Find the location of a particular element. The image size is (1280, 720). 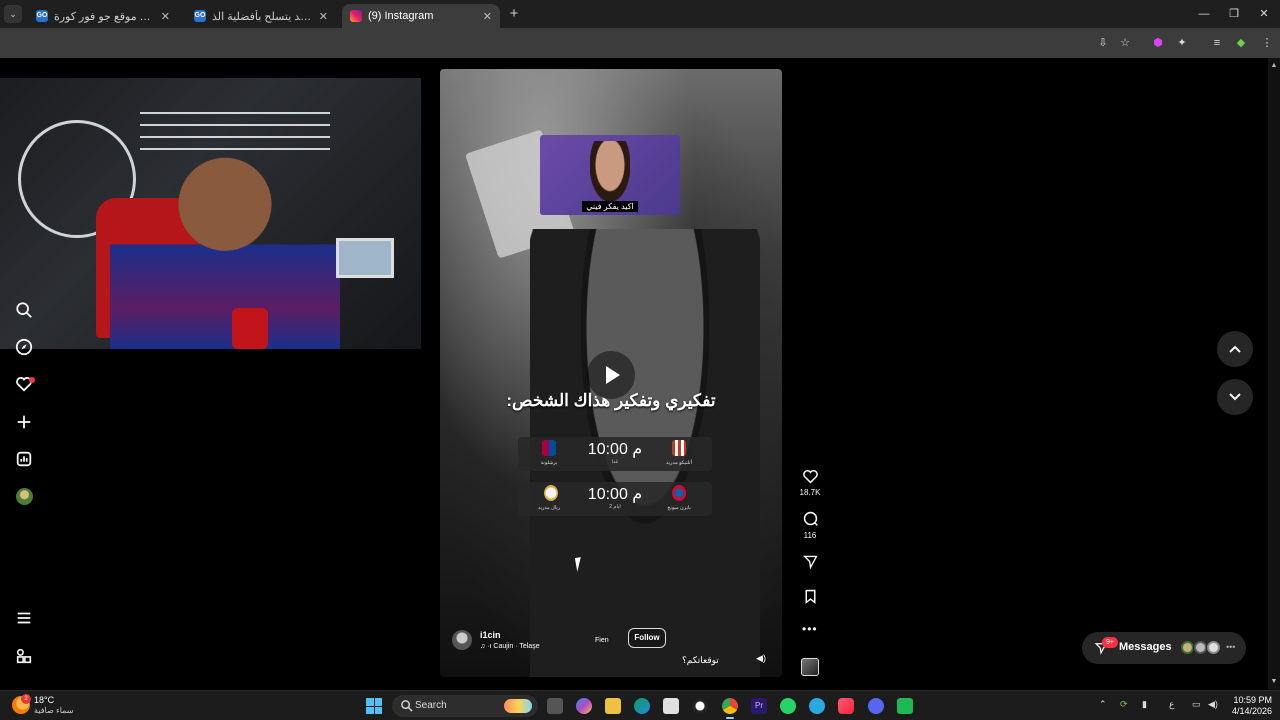

webcam-overlay is located at coordinates (210, 213).